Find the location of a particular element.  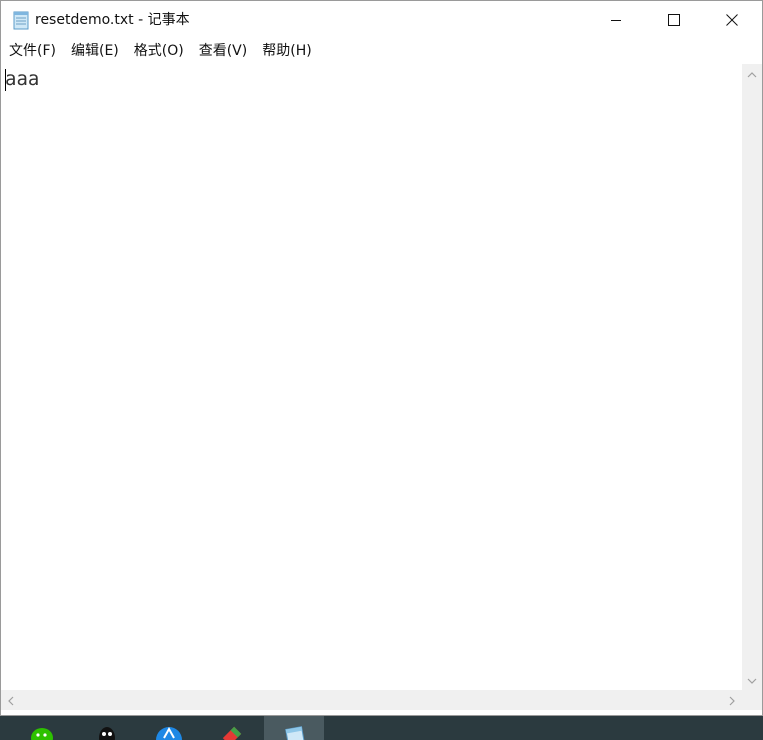

taskbar-app-qq is located at coordinates (107, 728).